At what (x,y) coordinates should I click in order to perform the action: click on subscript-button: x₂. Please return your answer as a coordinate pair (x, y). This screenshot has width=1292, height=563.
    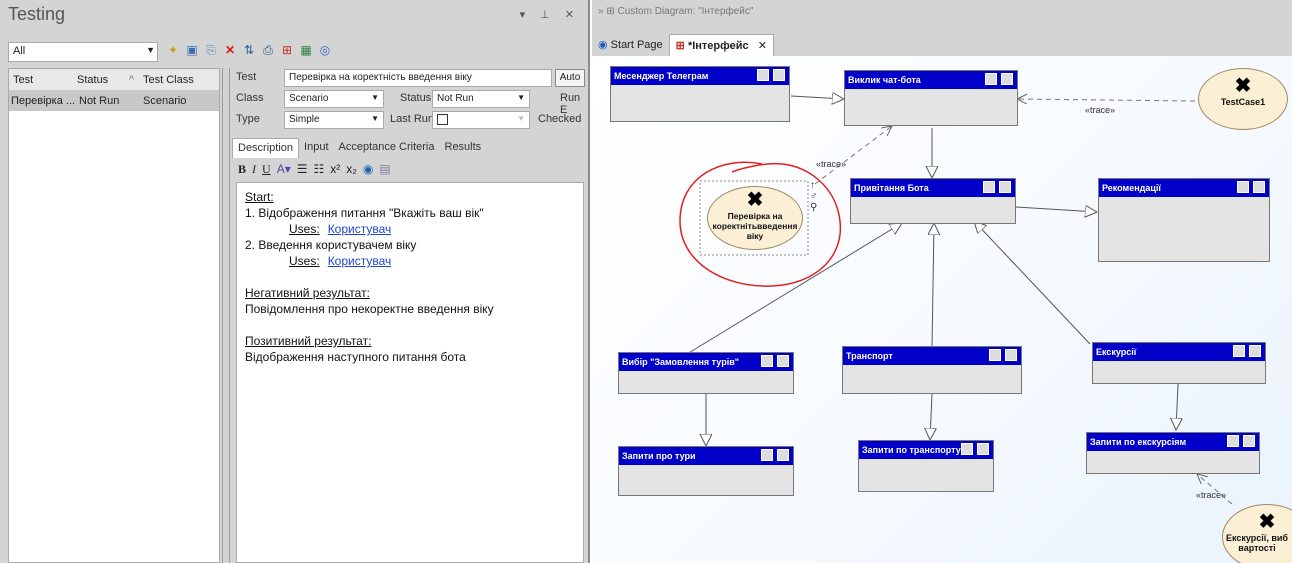
    Looking at the image, I should click on (351, 169).